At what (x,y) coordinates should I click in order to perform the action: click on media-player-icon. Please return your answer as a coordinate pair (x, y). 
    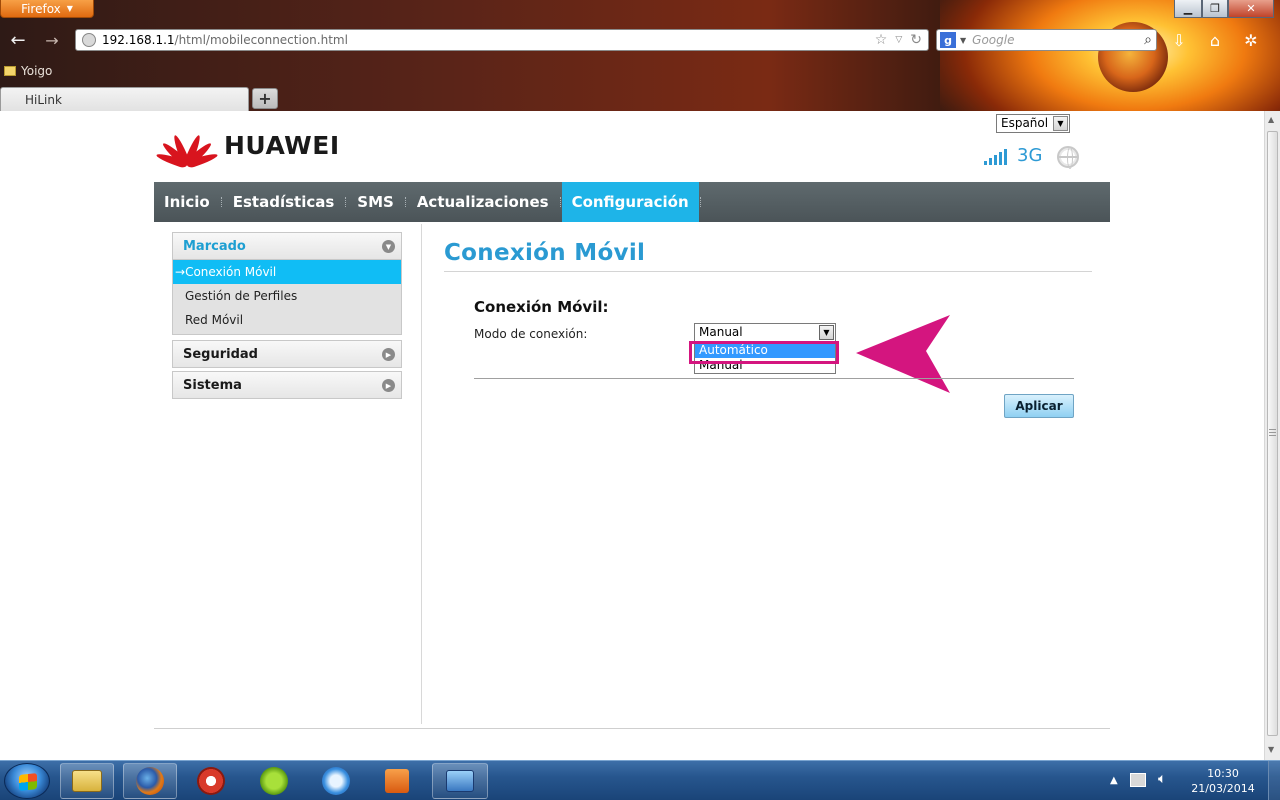
    Looking at the image, I should click on (397, 781).